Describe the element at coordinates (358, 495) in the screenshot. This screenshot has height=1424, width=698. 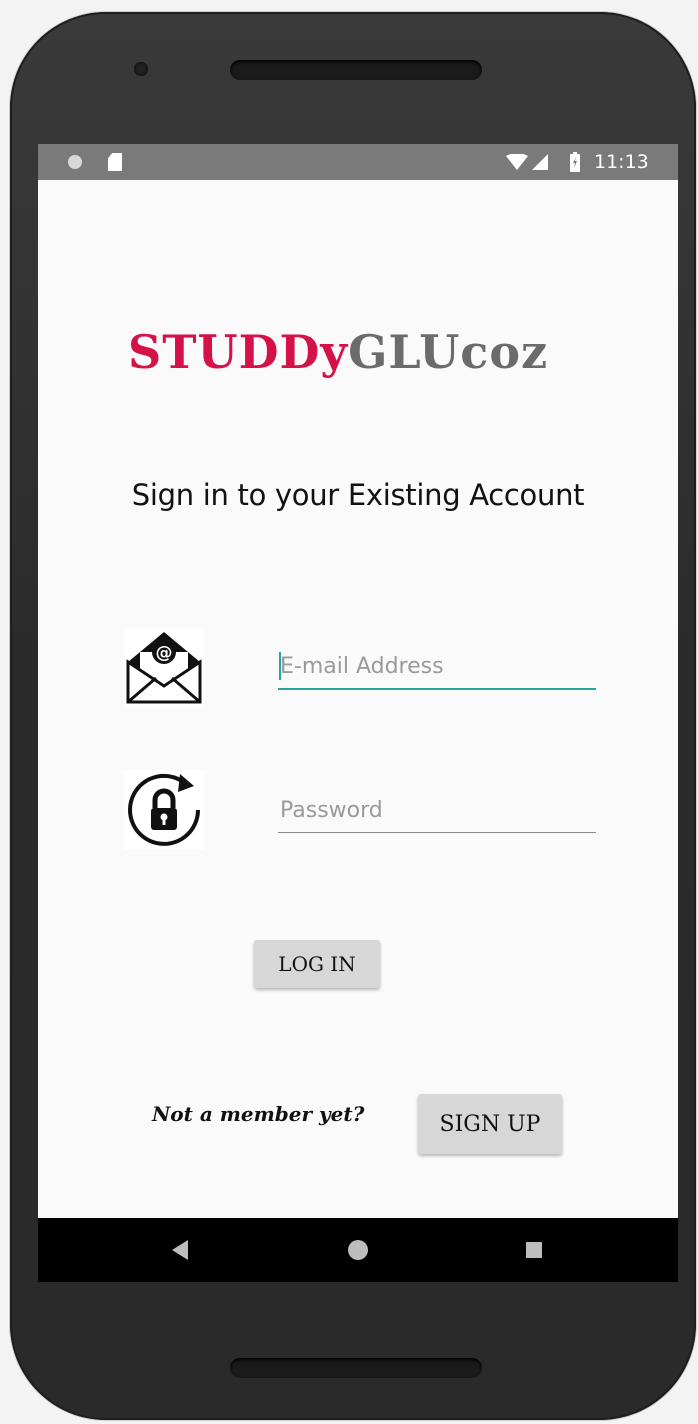
I see `sign-in-heading: Sign in to your Existing Account` at that location.